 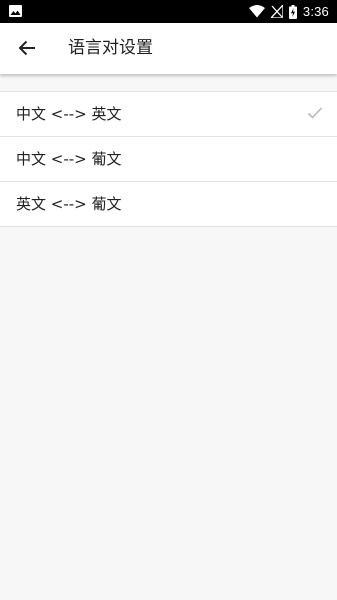 What do you see at coordinates (315, 113) in the screenshot?
I see `check-icon` at bounding box center [315, 113].